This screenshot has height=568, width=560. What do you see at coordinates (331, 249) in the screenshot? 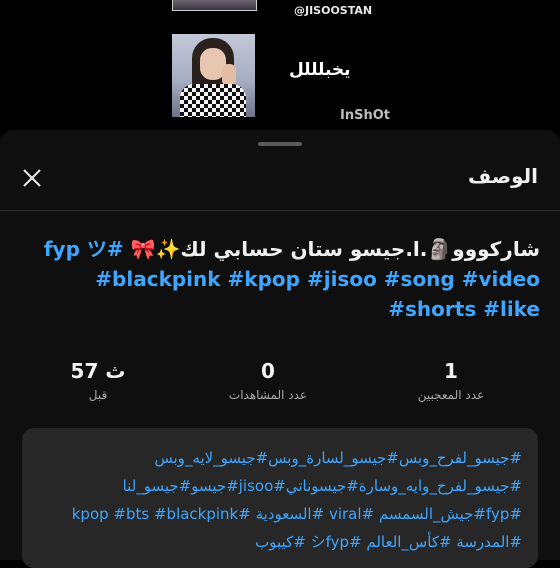
I see `video-title-text: شاركووو🗿.ا.جيسو ستان حسابي لك✨🎀` at bounding box center [331, 249].